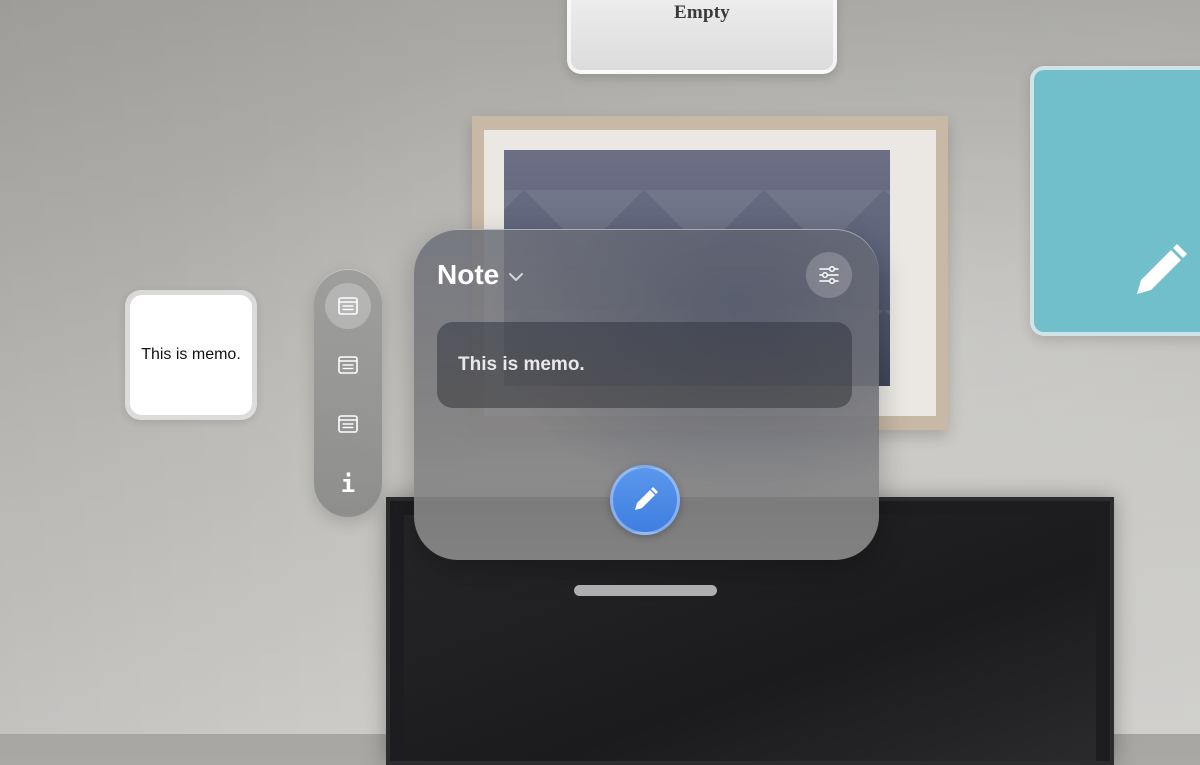 The height and width of the screenshot is (765, 1200). What do you see at coordinates (516, 277) in the screenshot?
I see `chevron-down-icon` at bounding box center [516, 277].